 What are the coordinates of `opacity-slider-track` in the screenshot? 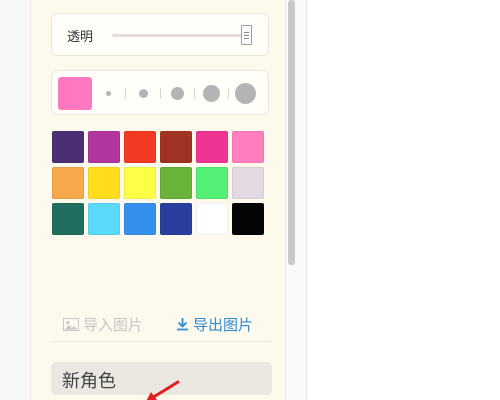 It's located at (178, 35).